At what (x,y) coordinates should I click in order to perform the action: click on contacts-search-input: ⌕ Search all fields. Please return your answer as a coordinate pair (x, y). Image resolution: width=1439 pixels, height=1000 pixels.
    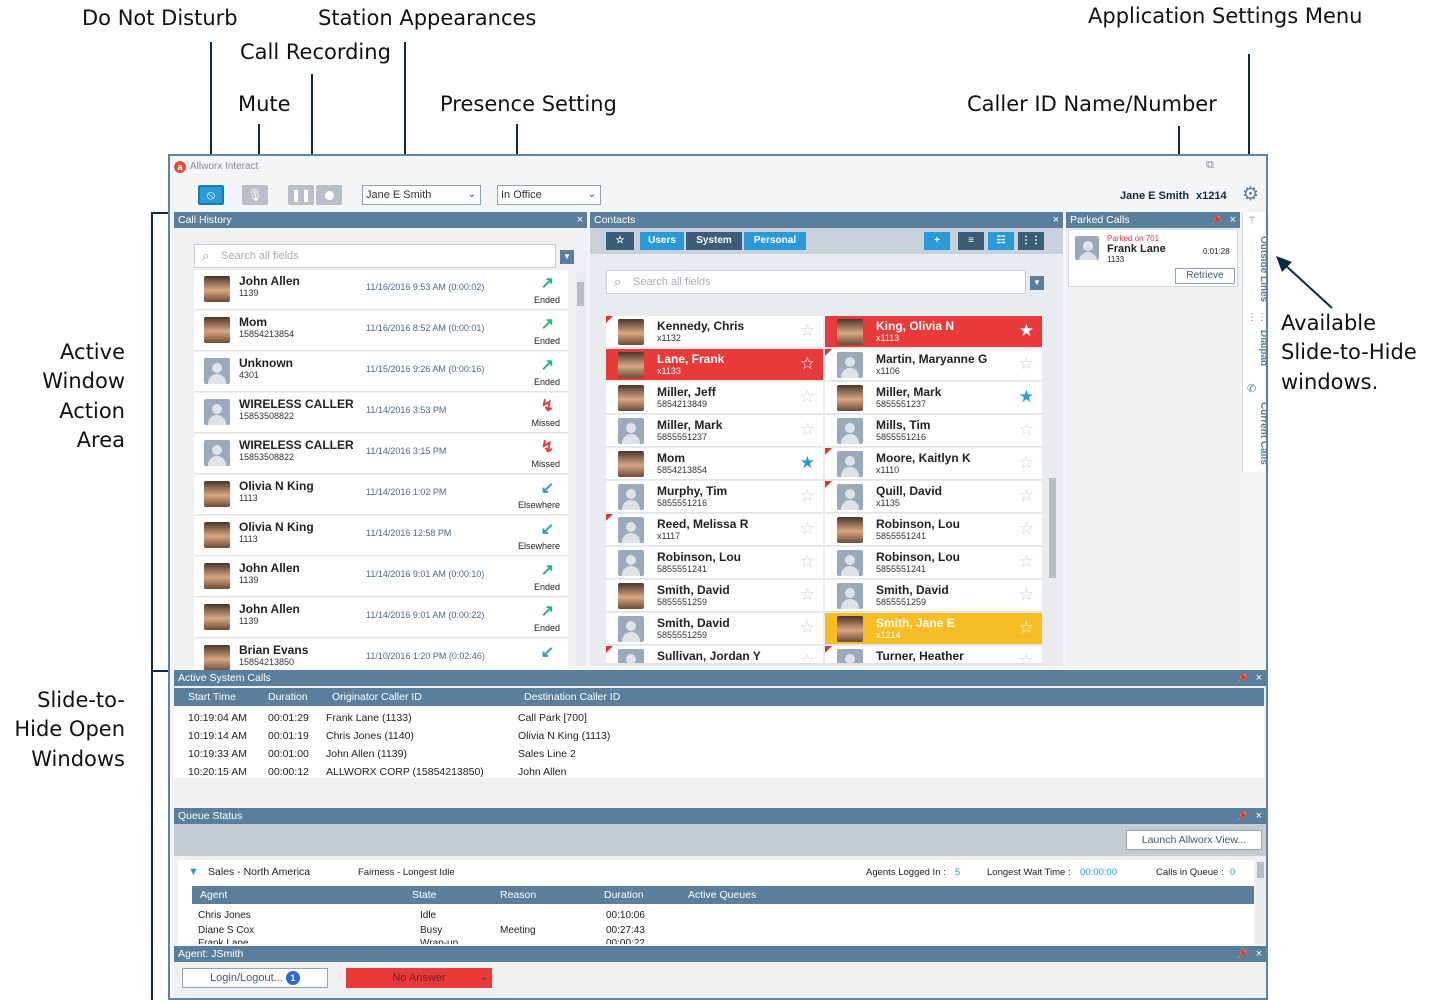
    Looking at the image, I should click on (816, 282).